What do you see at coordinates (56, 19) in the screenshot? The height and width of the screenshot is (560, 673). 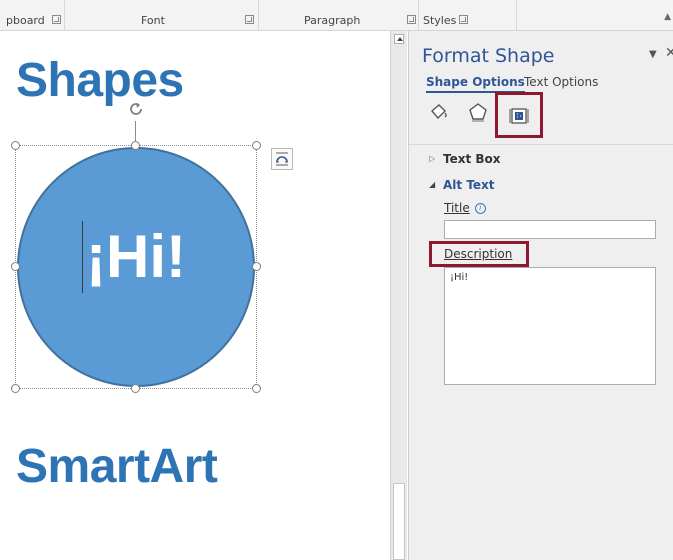 I see `clipboard-launcher-icon` at bounding box center [56, 19].